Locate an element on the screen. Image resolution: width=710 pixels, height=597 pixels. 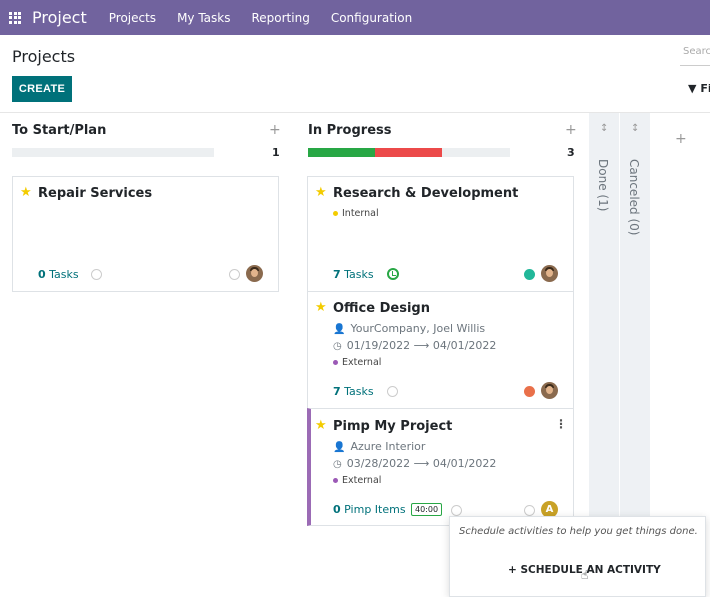
project-card-repair: ★ Repair Services 0 Tasks is located at coordinates (145, 234).